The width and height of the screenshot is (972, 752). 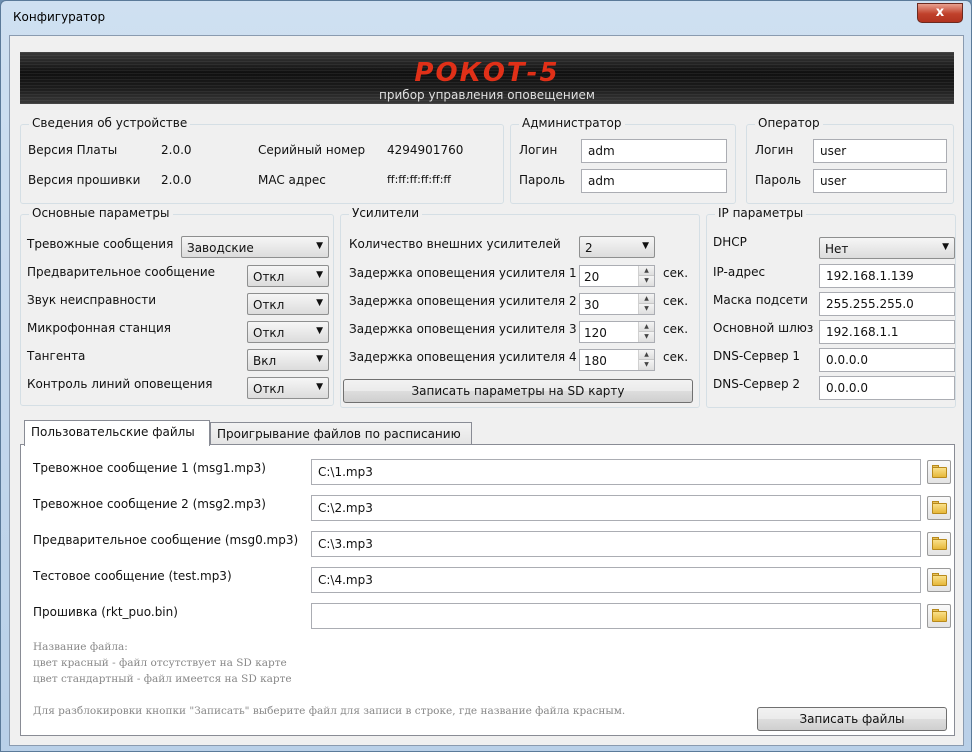 I want to click on admin-login-field: adm, so click(x=654, y=151).